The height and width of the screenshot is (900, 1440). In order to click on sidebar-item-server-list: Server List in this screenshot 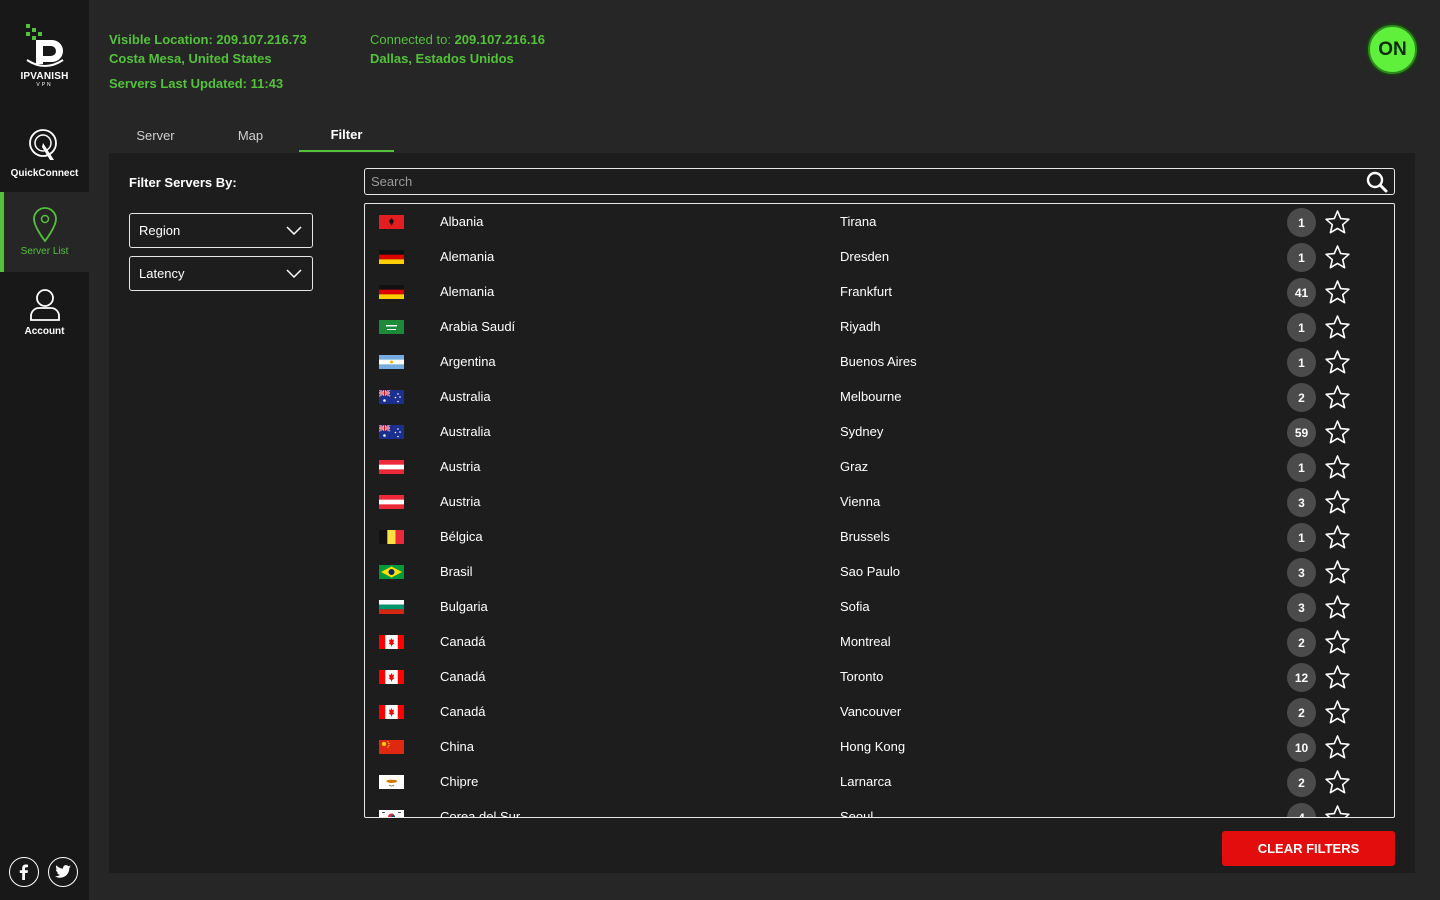, I will do `click(44, 232)`.